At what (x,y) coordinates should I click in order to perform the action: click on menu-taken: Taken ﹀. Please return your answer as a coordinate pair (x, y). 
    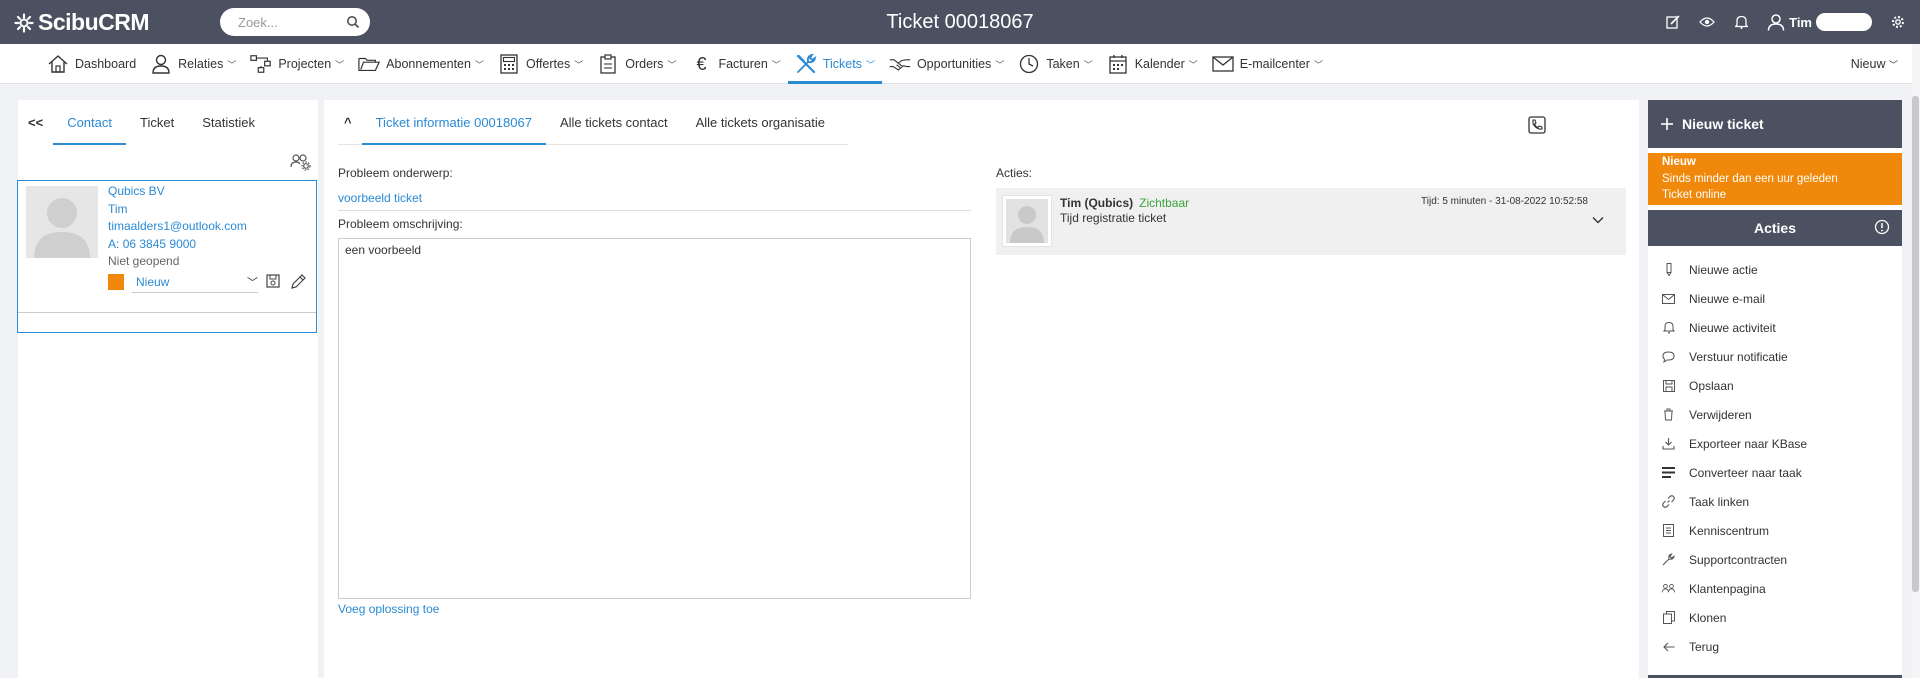
    Looking at the image, I should click on (1055, 64).